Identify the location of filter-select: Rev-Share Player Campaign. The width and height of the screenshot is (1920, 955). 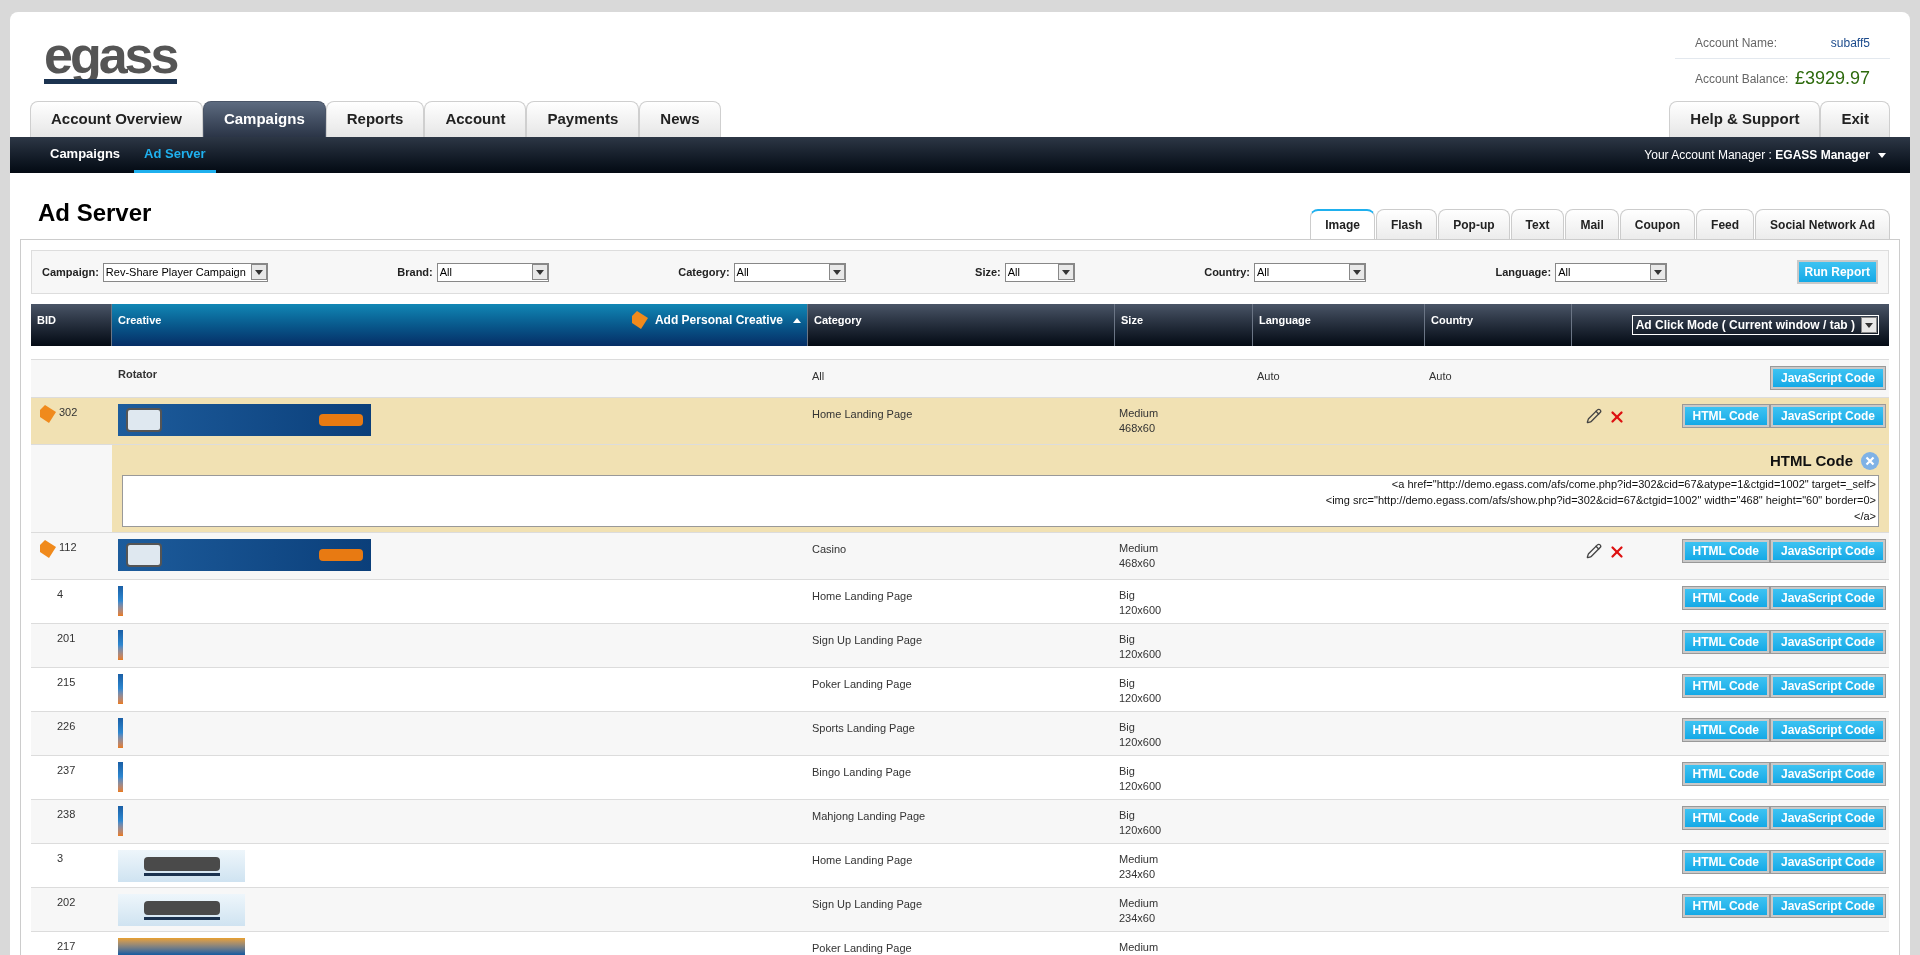
(185, 272).